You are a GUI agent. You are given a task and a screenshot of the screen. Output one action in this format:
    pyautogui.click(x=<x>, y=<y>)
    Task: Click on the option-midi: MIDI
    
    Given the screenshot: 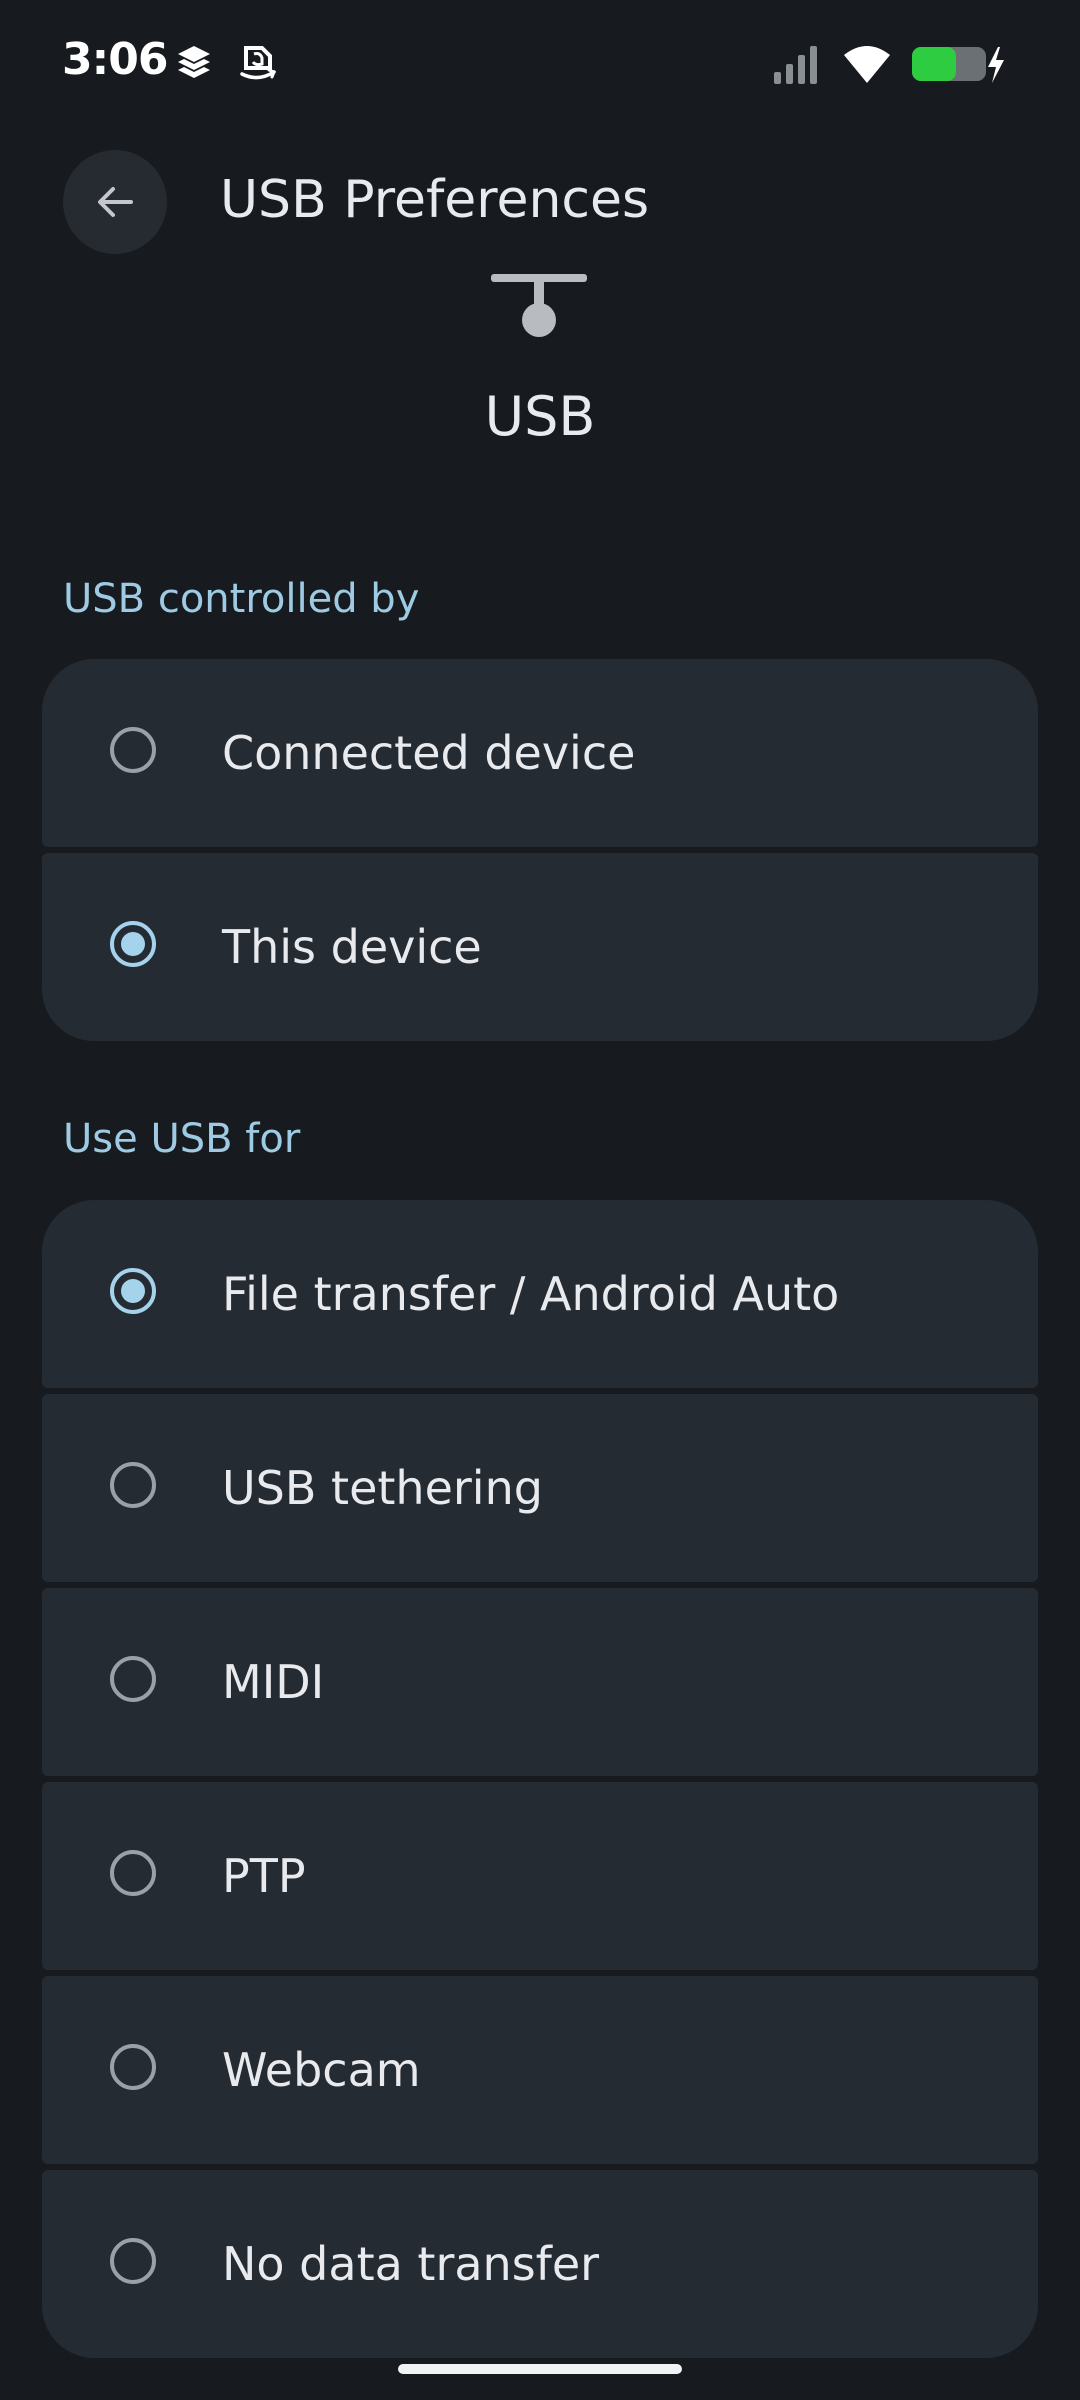 What is the action you would take?
    pyautogui.click(x=540, y=1682)
    